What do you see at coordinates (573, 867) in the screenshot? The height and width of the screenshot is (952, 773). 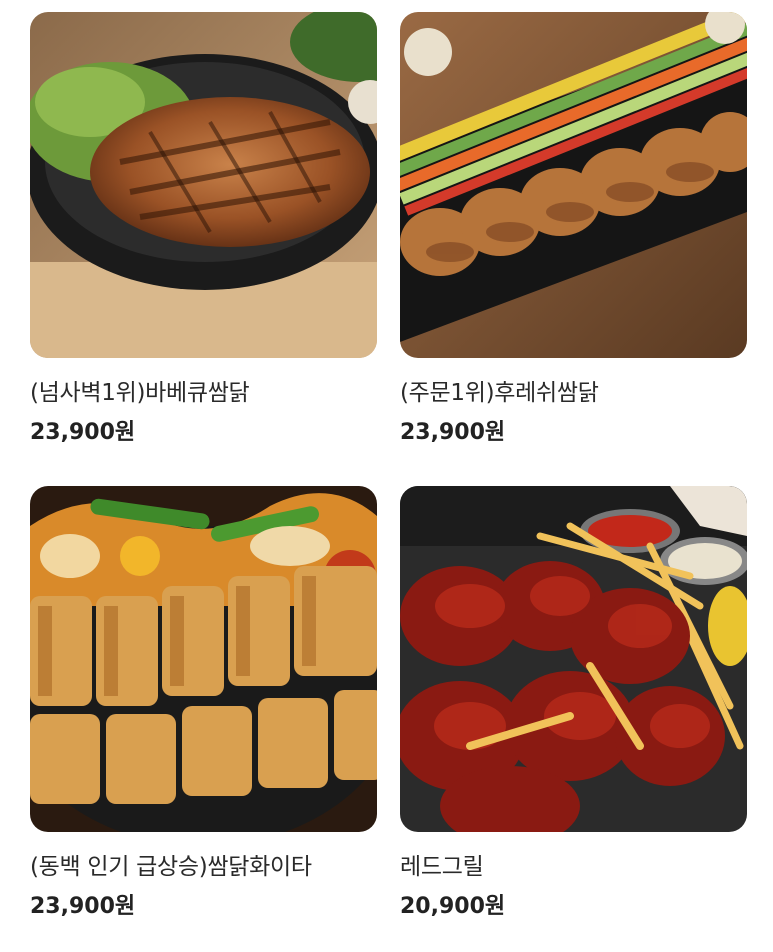 I see `product-name: 레드그릴` at bounding box center [573, 867].